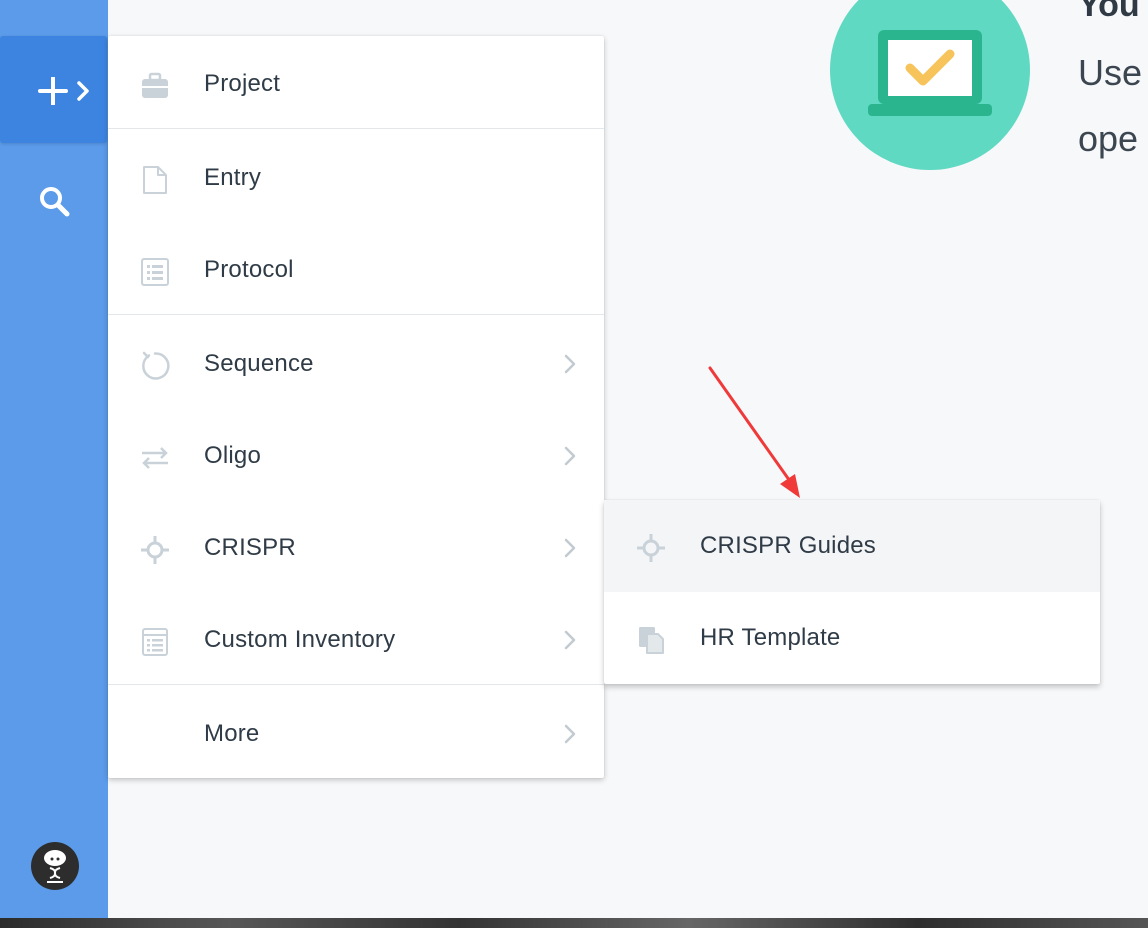 The image size is (1148, 928). What do you see at coordinates (155, 458) in the screenshot?
I see `arrows-exchange-icon` at bounding box center [155, 458].